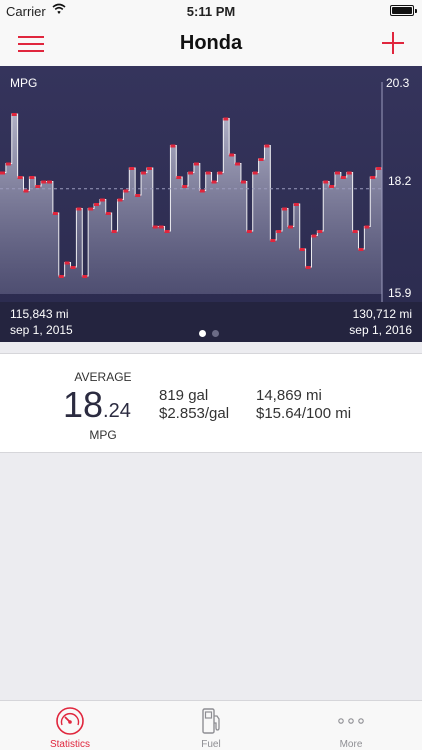 The height and width of the screenshot is (750, 422). I want to click on end-date: sep 1, 2016, so click(380, 330).